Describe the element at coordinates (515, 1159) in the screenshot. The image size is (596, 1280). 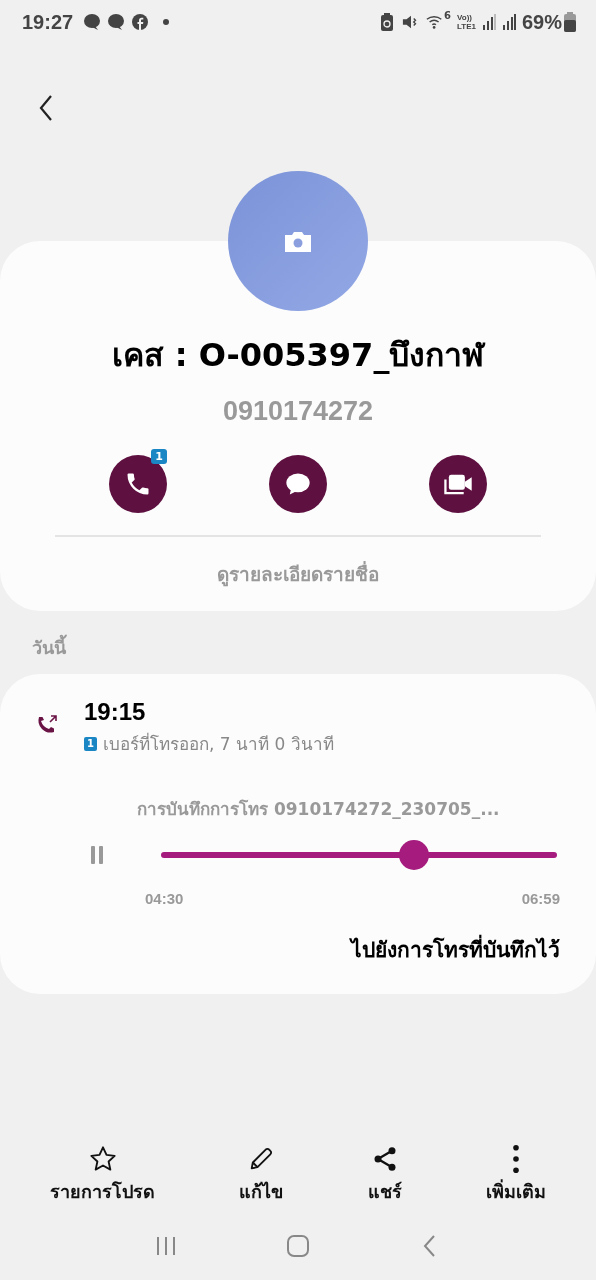
I see `more-icon` at that location.